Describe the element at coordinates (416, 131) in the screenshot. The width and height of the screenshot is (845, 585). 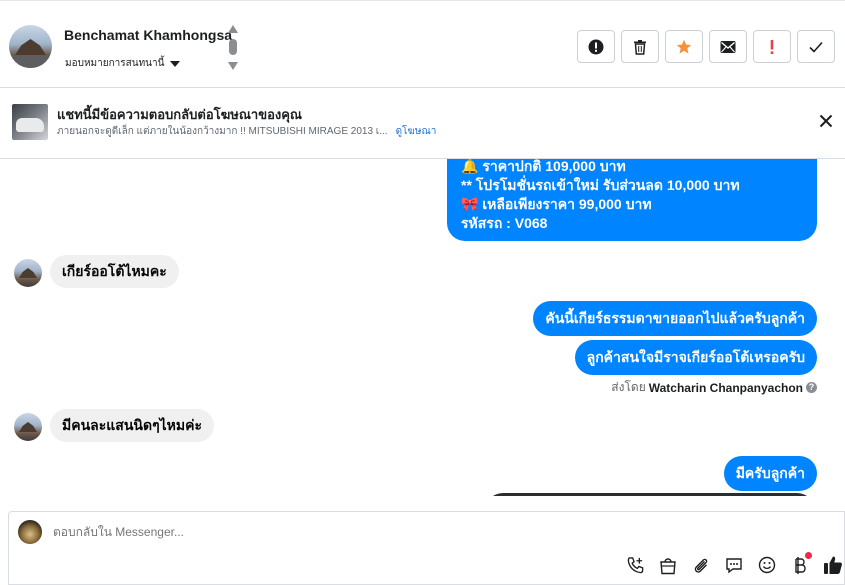
I see `view-ad-link: ดูโฆษณา` at that location.